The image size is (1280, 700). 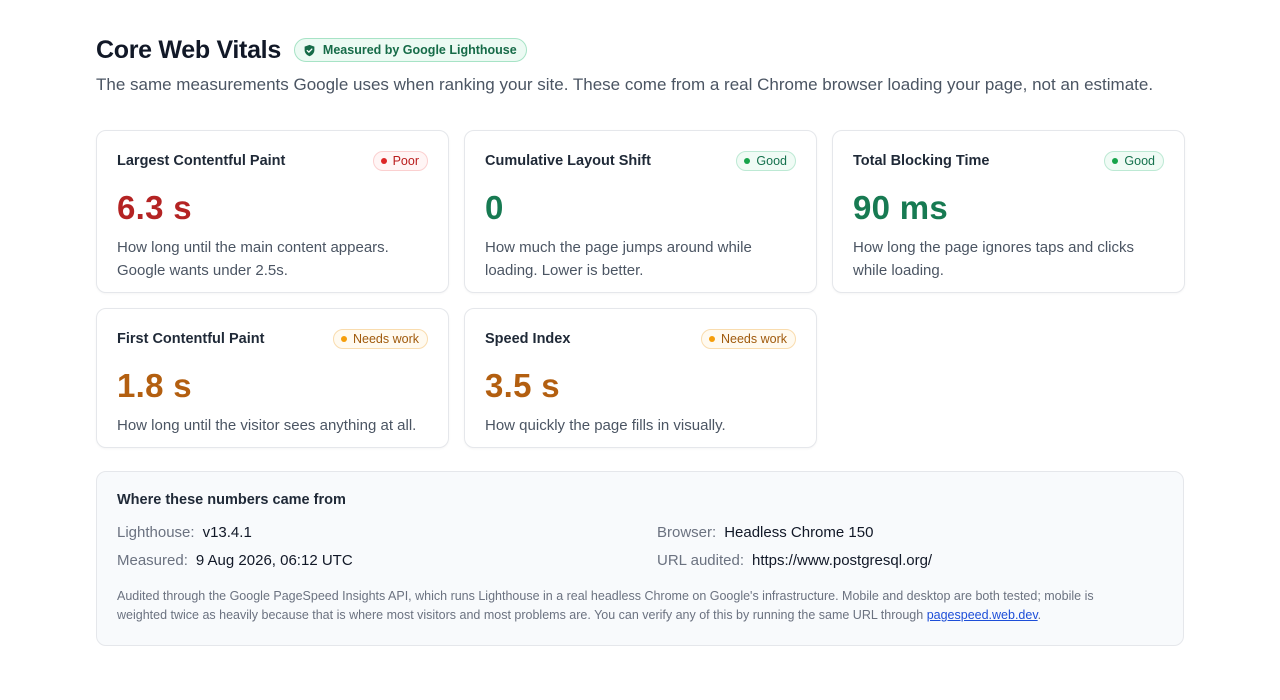 I want to click on metric-value: 0, so click(x=494, y=207).